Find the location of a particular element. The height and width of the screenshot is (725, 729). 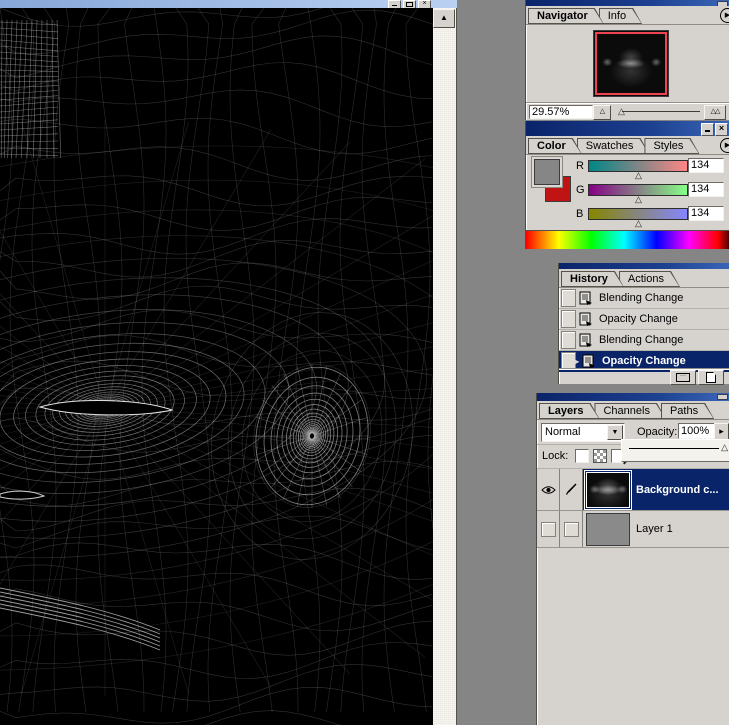

zoom-in-icon: △△ is located at coordinates (715, 112).